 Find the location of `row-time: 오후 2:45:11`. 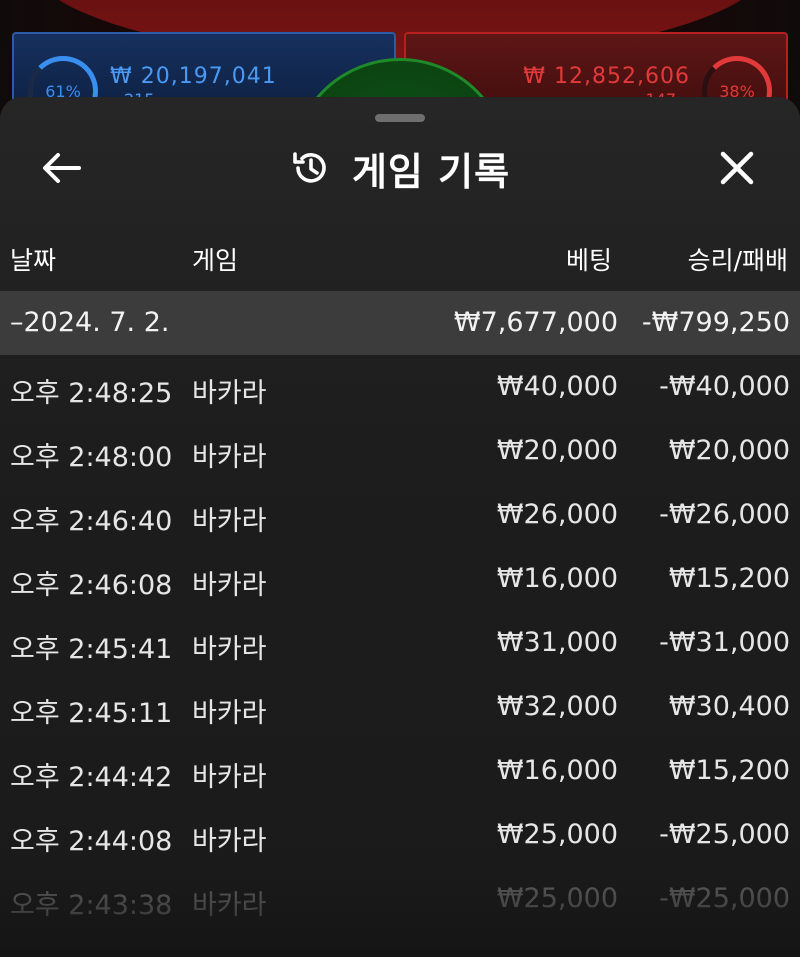

row-time: 오후 2:45:11 is located at coordinates (91, 713).